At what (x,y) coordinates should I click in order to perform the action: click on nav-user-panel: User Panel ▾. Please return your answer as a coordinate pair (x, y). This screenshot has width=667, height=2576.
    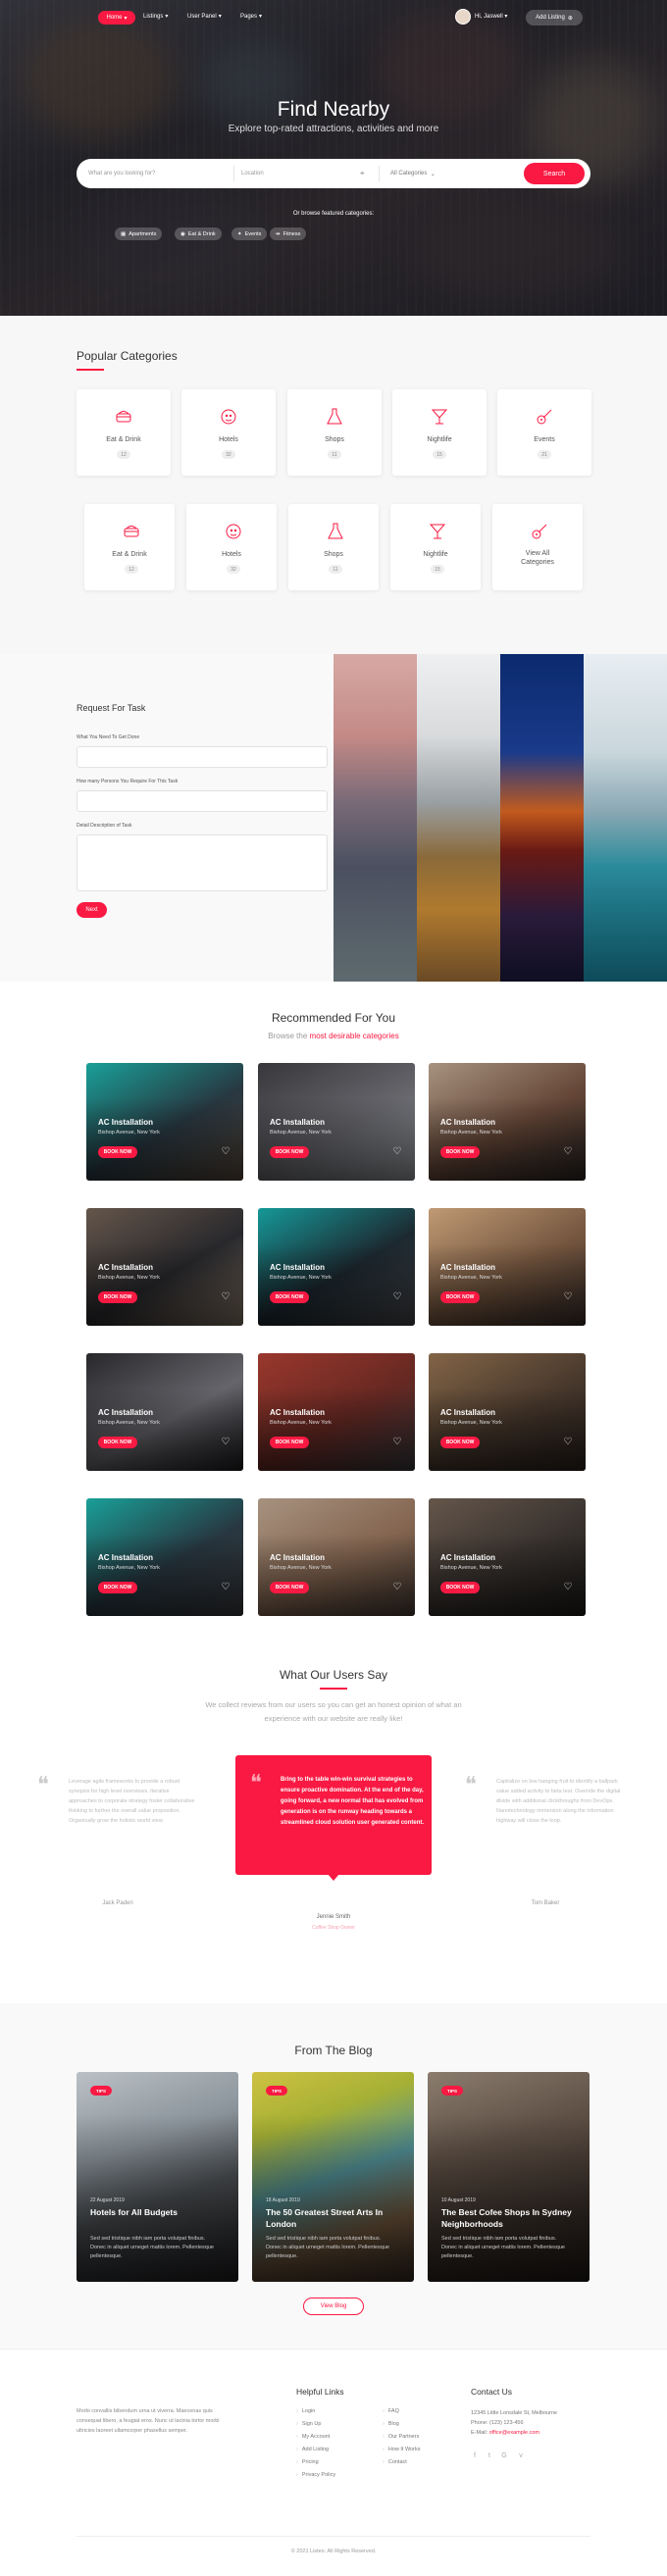
    Looking at the image, I should click on (204, 17).